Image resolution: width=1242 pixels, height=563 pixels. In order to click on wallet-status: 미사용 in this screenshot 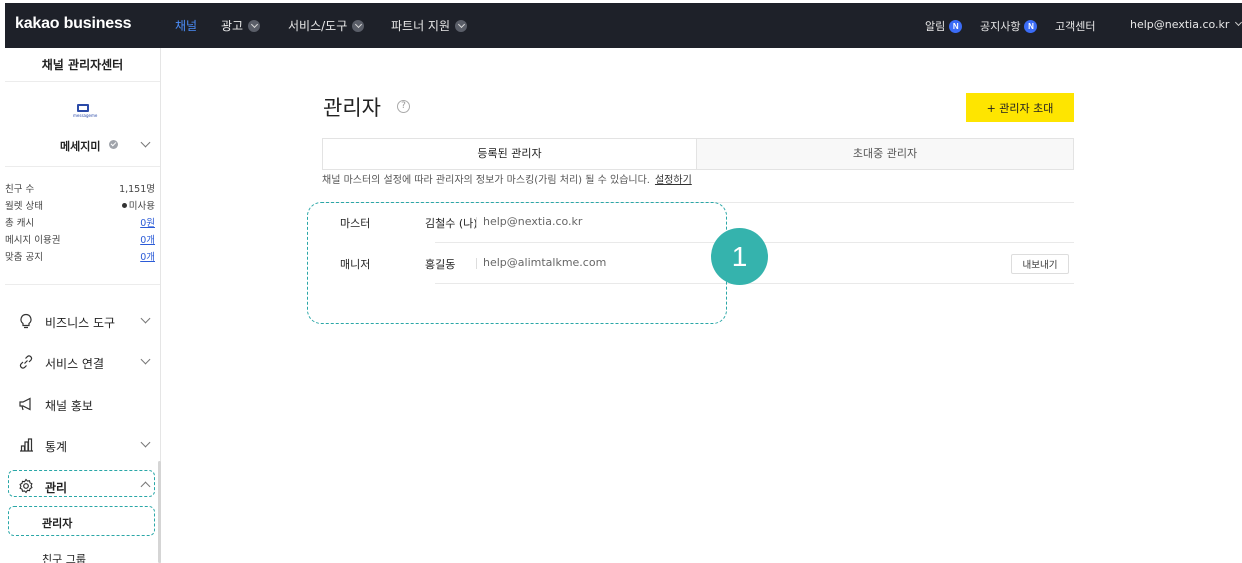, I will do `click(141, 206)`.